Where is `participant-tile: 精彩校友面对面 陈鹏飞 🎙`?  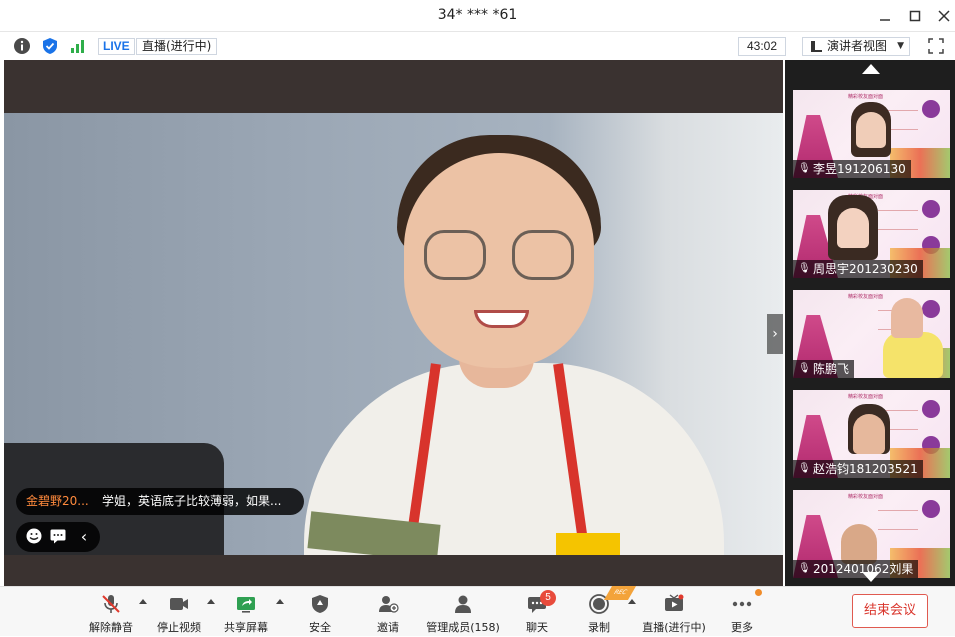 participant-tile: 精彩校友面对面 陈鹏飞 🎙 is located at coordinates (871, 334).